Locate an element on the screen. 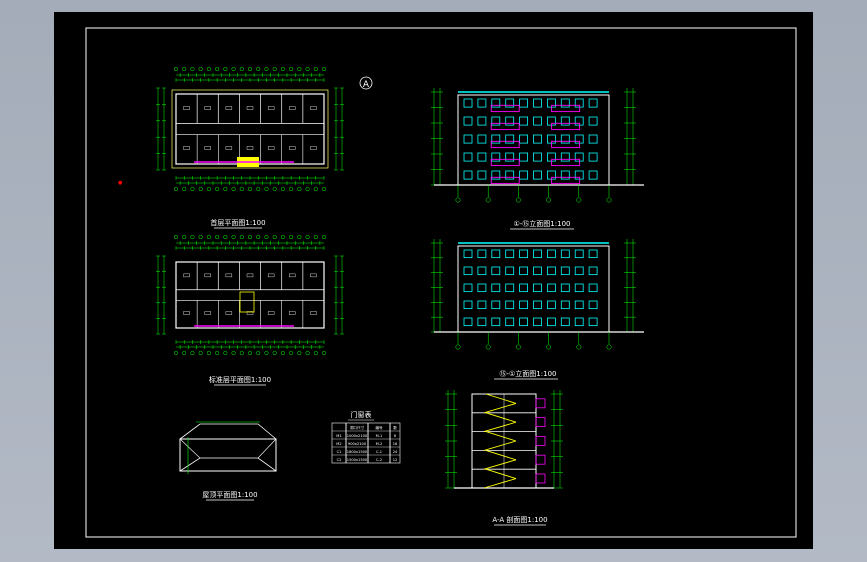  roof-outline is located at coordinates (228, 455).